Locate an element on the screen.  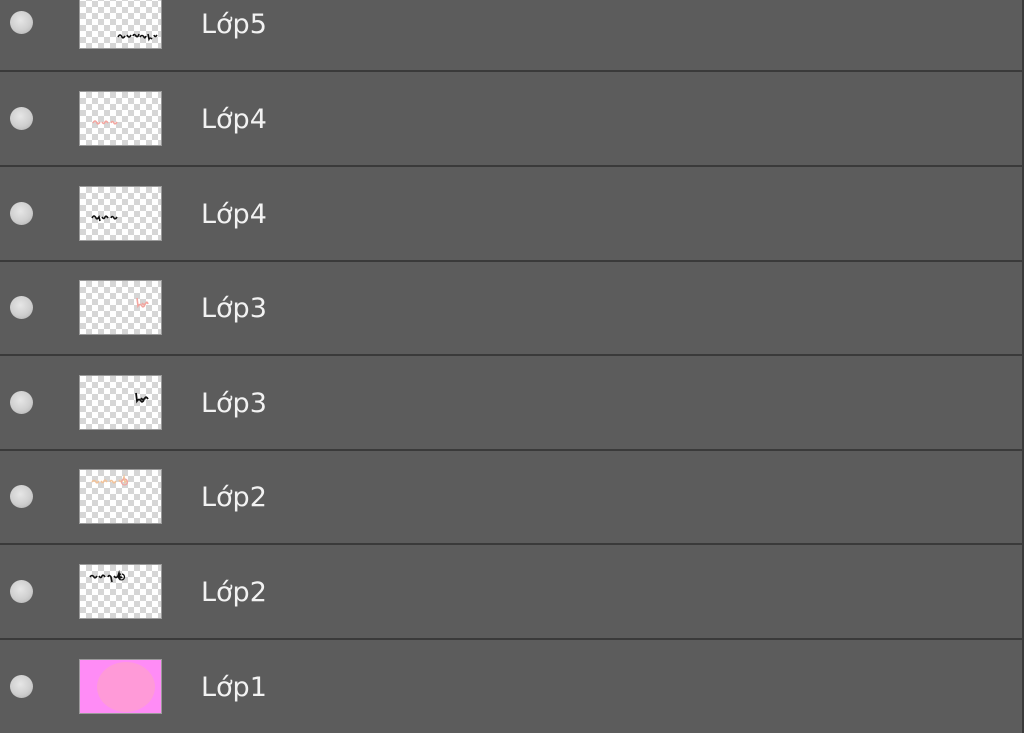
layer-name: Lớp5 is located at coordinates (234, 25).